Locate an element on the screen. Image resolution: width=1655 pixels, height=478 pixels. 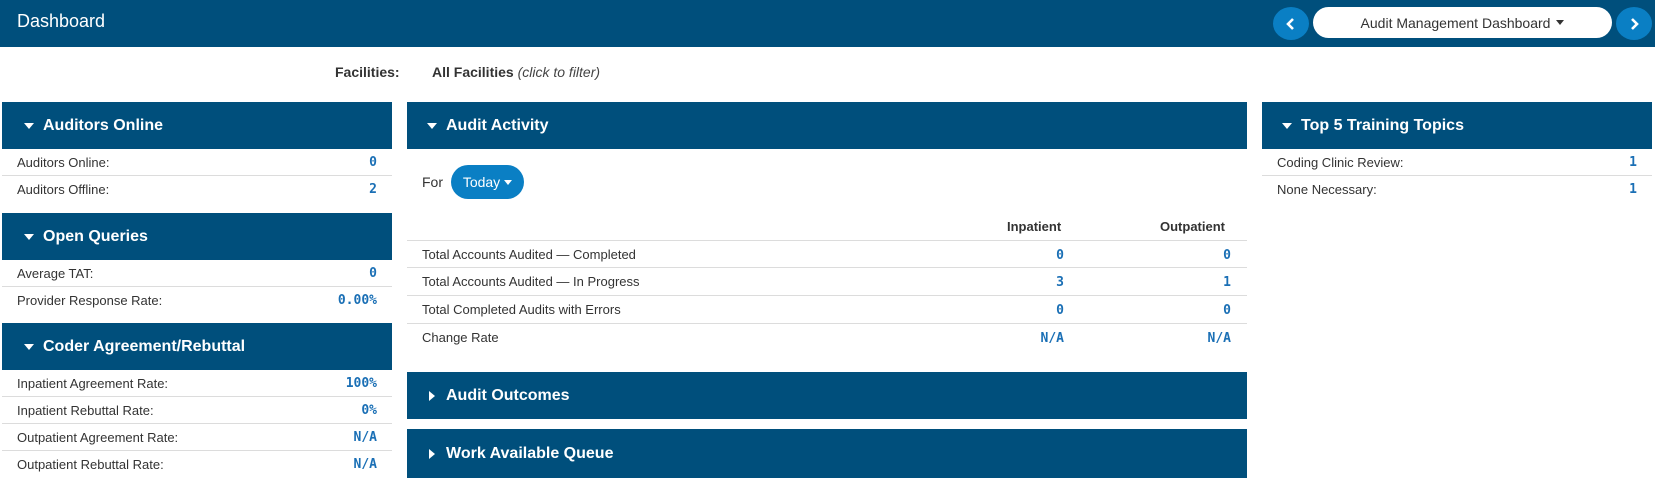
outpatient-rebuttal-row: Outpatient Rebuttal Rate: N/A is located at coordinates (197, 464).